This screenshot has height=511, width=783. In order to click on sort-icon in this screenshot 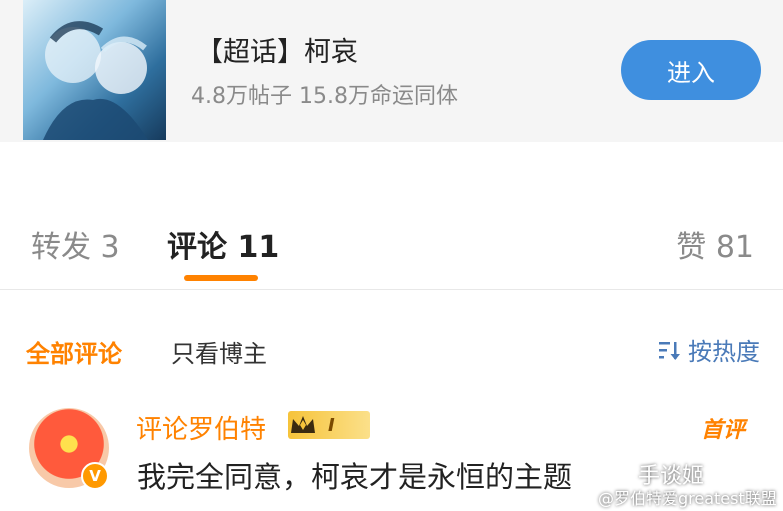, I will do `click(669, 350)`.